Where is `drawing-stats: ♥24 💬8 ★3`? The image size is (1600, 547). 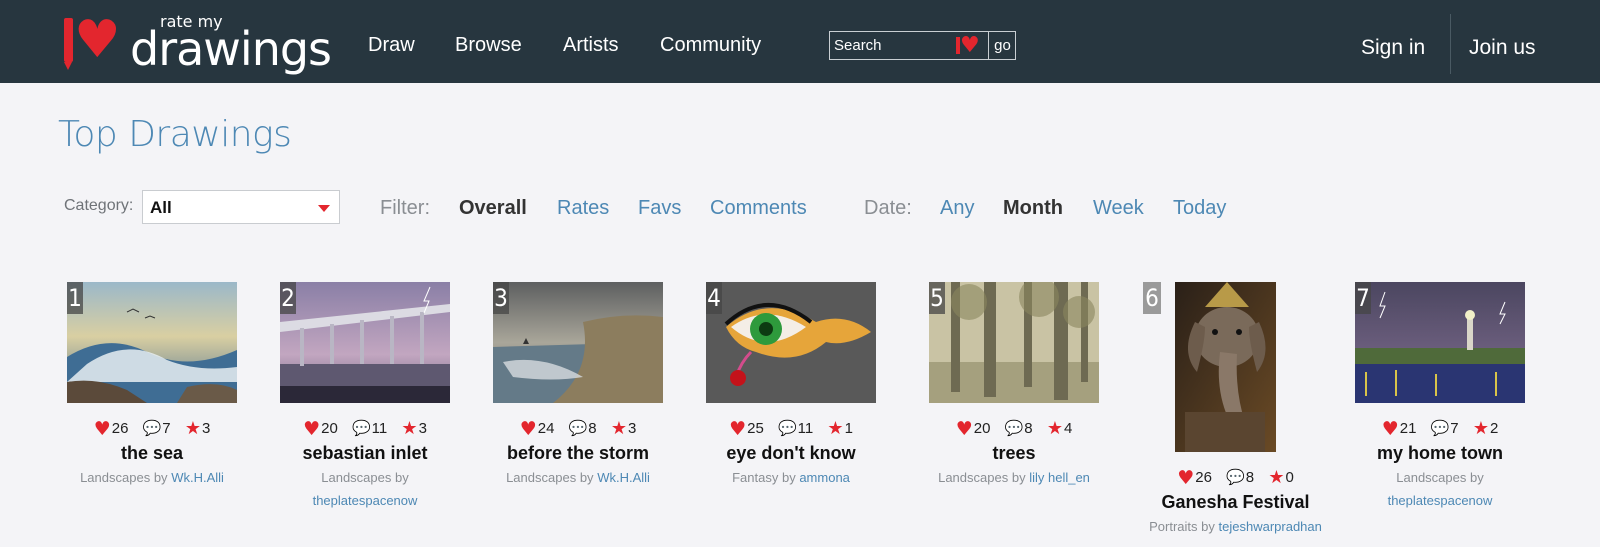 drawing-stats: ♥24 💬8 ★3 is located at coordinates (578, 429).